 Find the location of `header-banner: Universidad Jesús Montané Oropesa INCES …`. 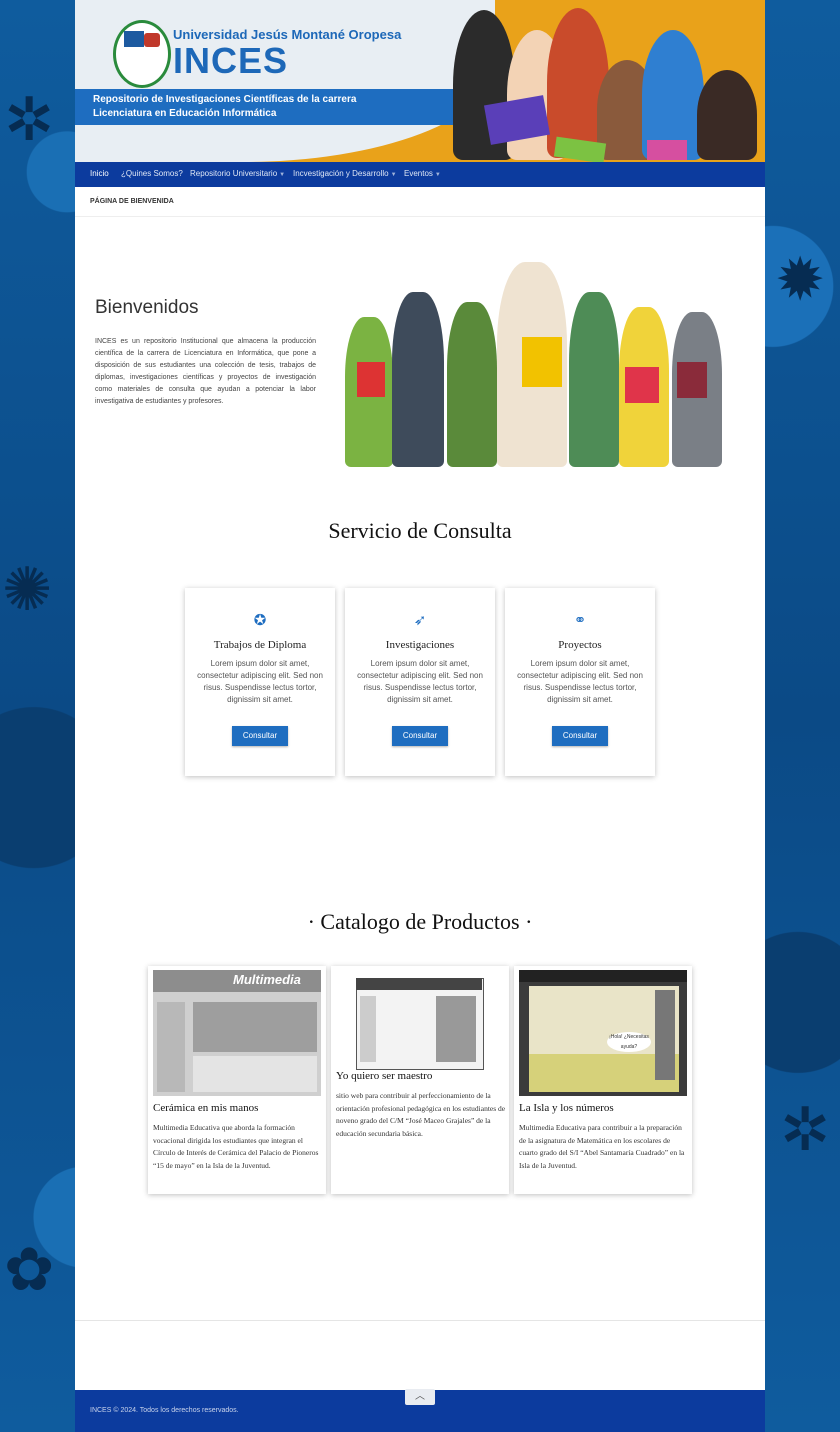

header-banner: Universidad Jesús Montané Oropesa INCES … is located at coordinates (420, 81).